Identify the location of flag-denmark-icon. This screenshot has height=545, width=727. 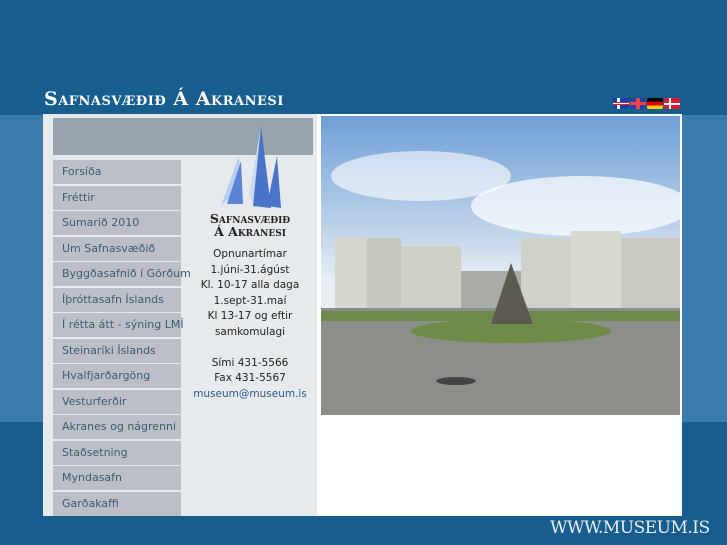
(672, 103).